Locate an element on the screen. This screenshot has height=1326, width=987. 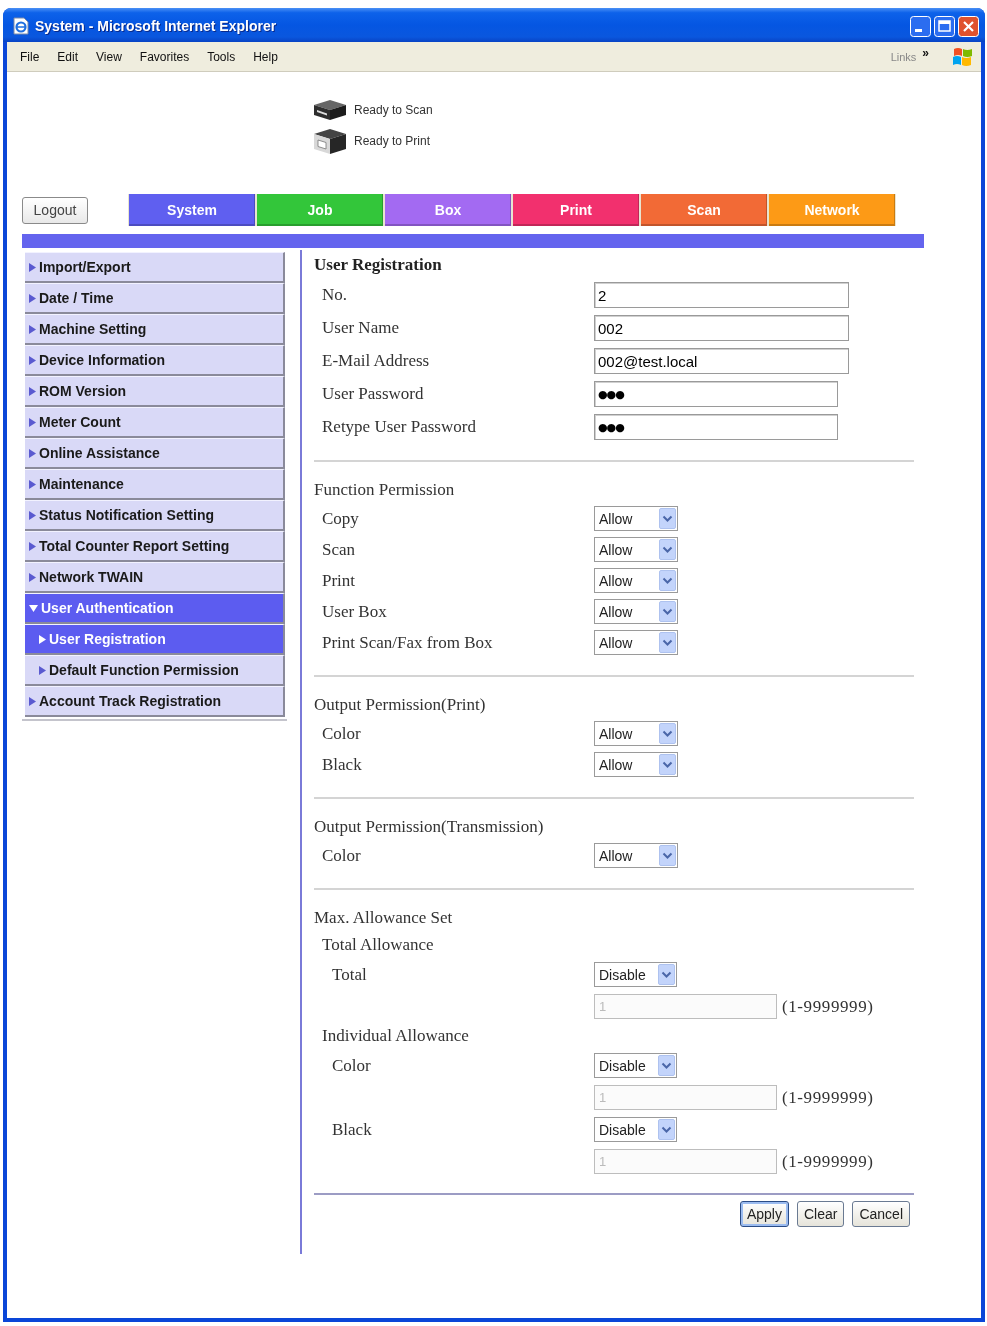
menu-item: Help is located at coordinates (265, 56).